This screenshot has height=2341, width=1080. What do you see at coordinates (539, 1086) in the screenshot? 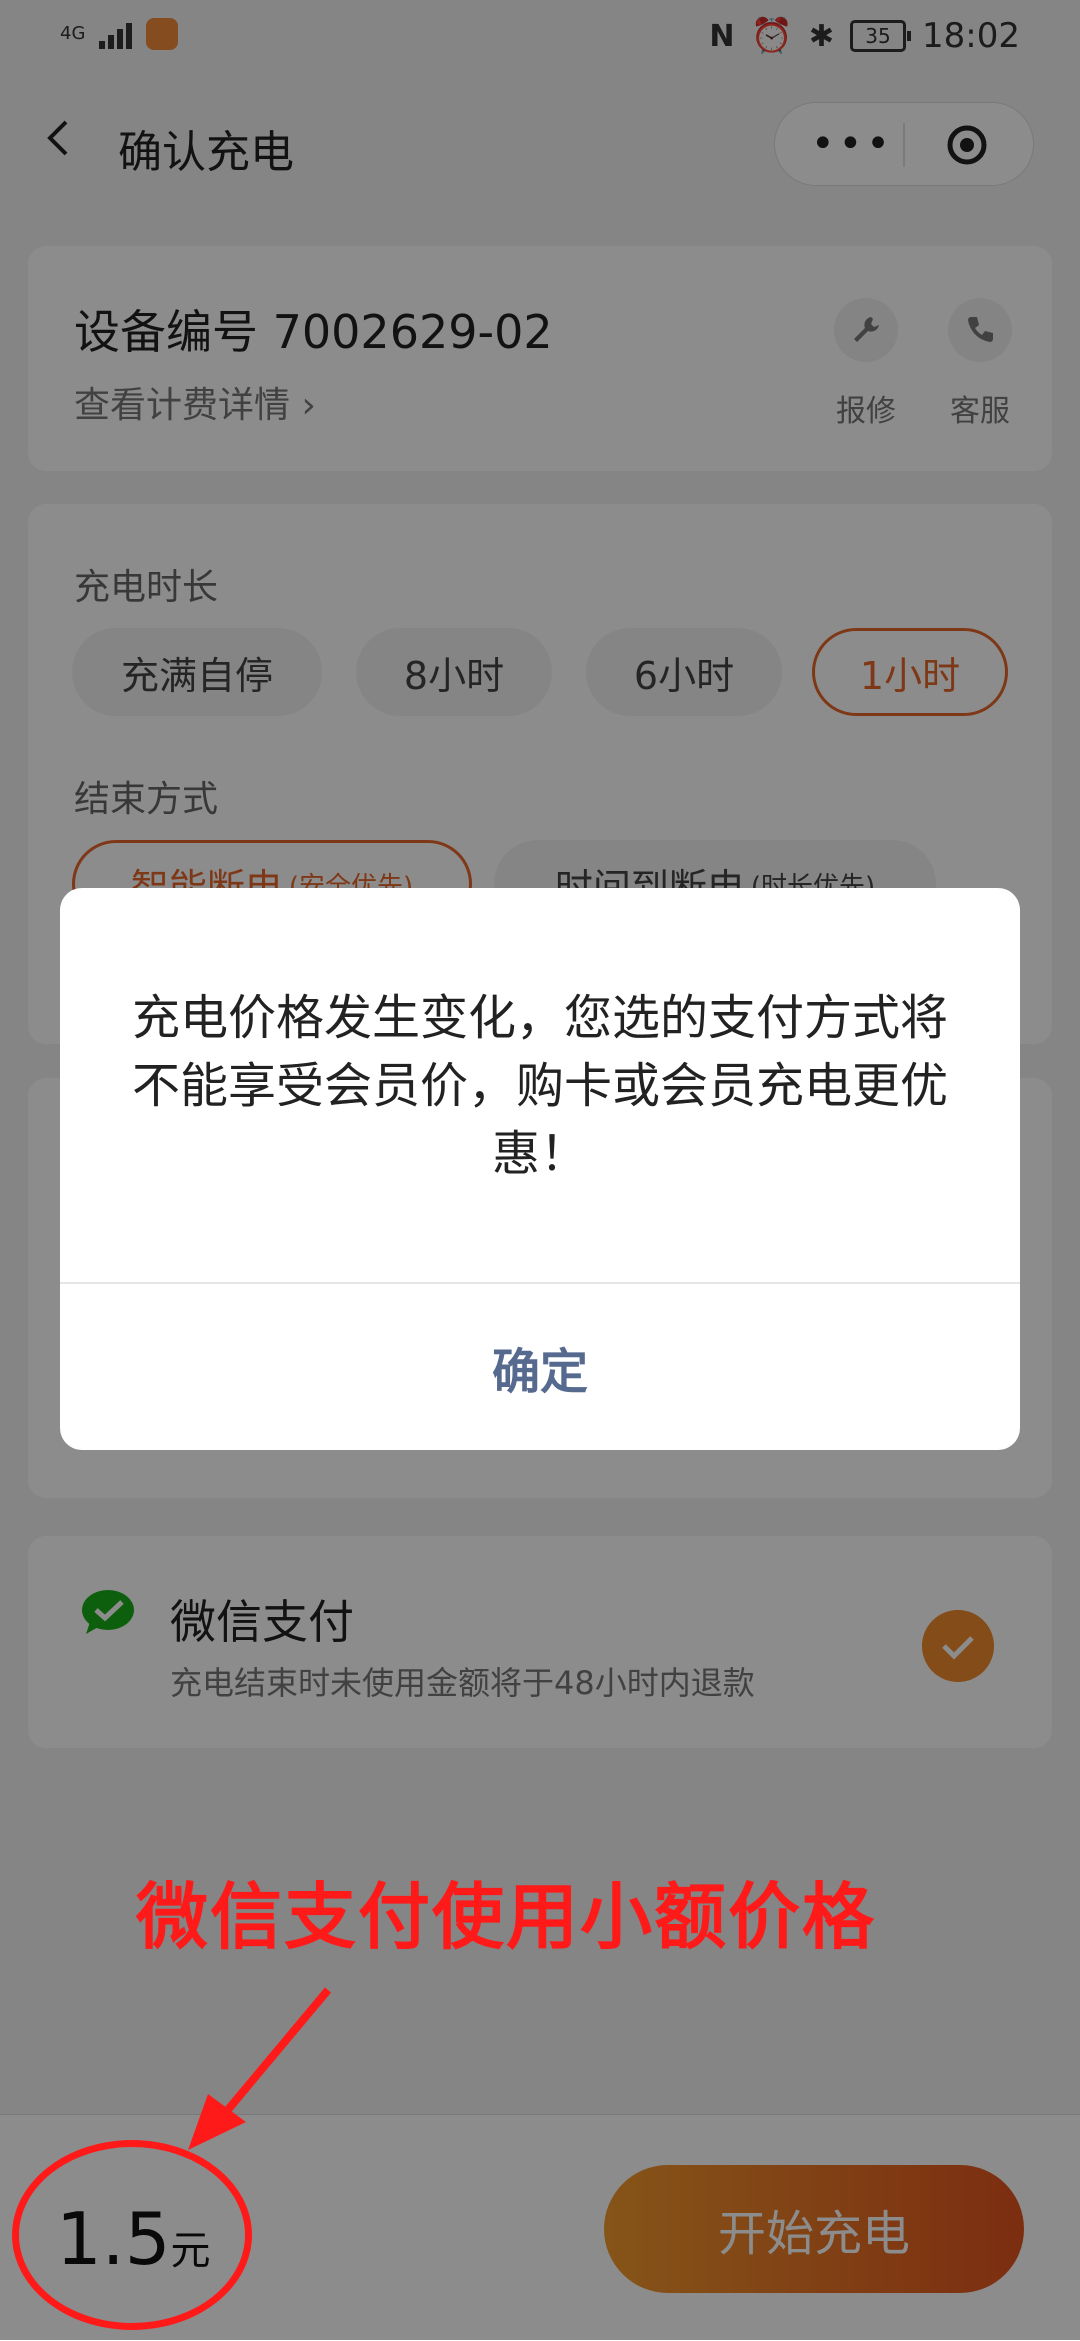
I see `dialog-message: 充电价格发生变化，您选的支付方式将不能享受会员价，购卡或会员充电更优惠！` at bounding box center [539, 1086].